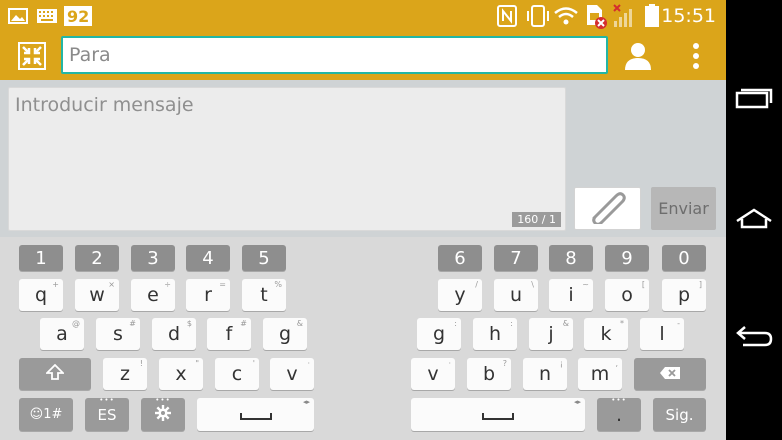  What do you see at coordinates (571, 295) in the screenshot?
I see `key-i: i ~` at bounding box center [571, 295].